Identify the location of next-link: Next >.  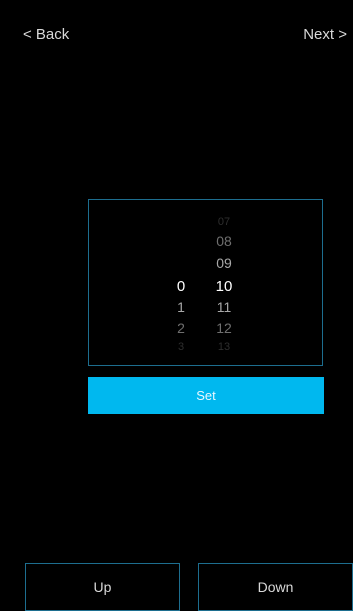
(325, 35).